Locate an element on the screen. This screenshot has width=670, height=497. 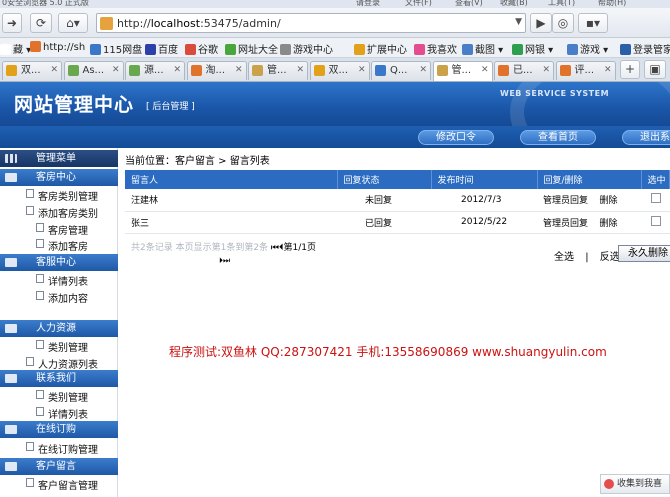
home-icon: ⌂▾ is located at coordinates (73, 23).